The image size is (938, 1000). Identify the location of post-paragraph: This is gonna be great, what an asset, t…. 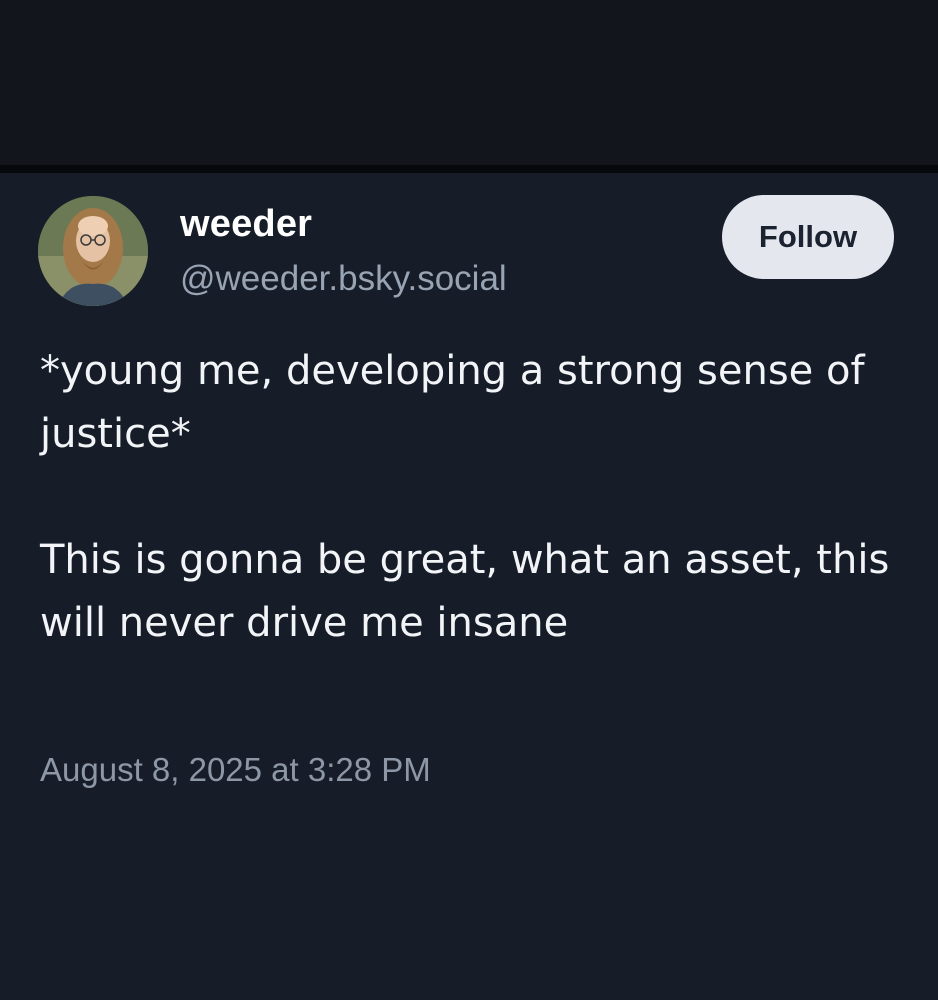
(465, 591).